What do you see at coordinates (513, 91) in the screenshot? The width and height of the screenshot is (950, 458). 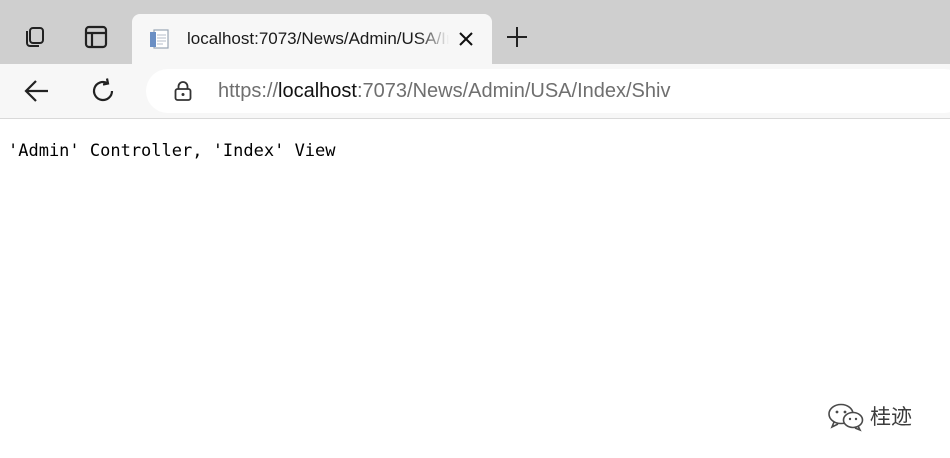 I see `url-path: :7073/News/Admin/USA/Index/Shiv` at bounding box center [513, 91].